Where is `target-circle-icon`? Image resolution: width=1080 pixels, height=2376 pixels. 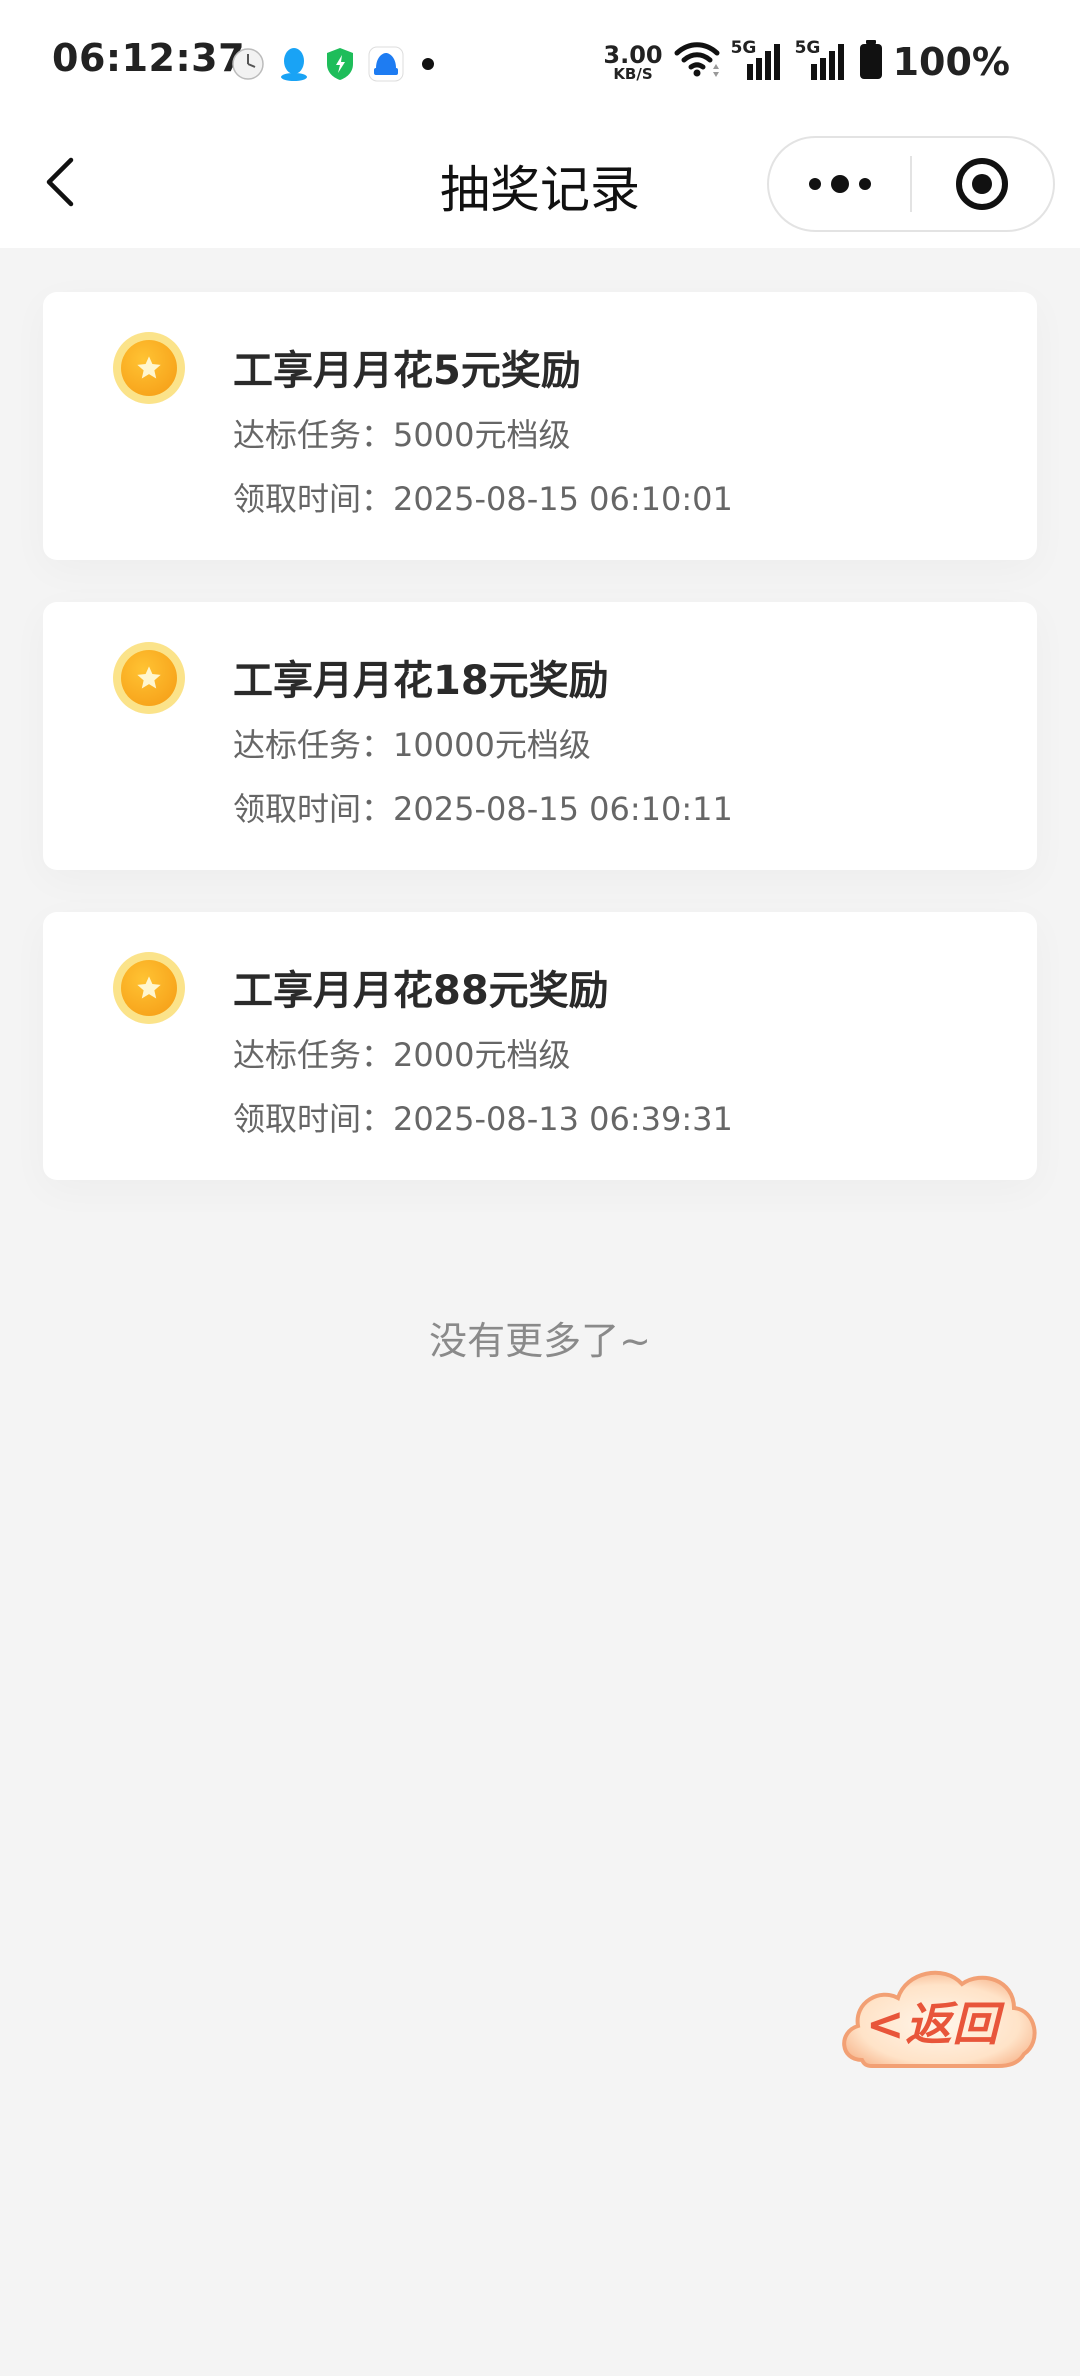
target-circle-icon is located at coordinates (982, 184).